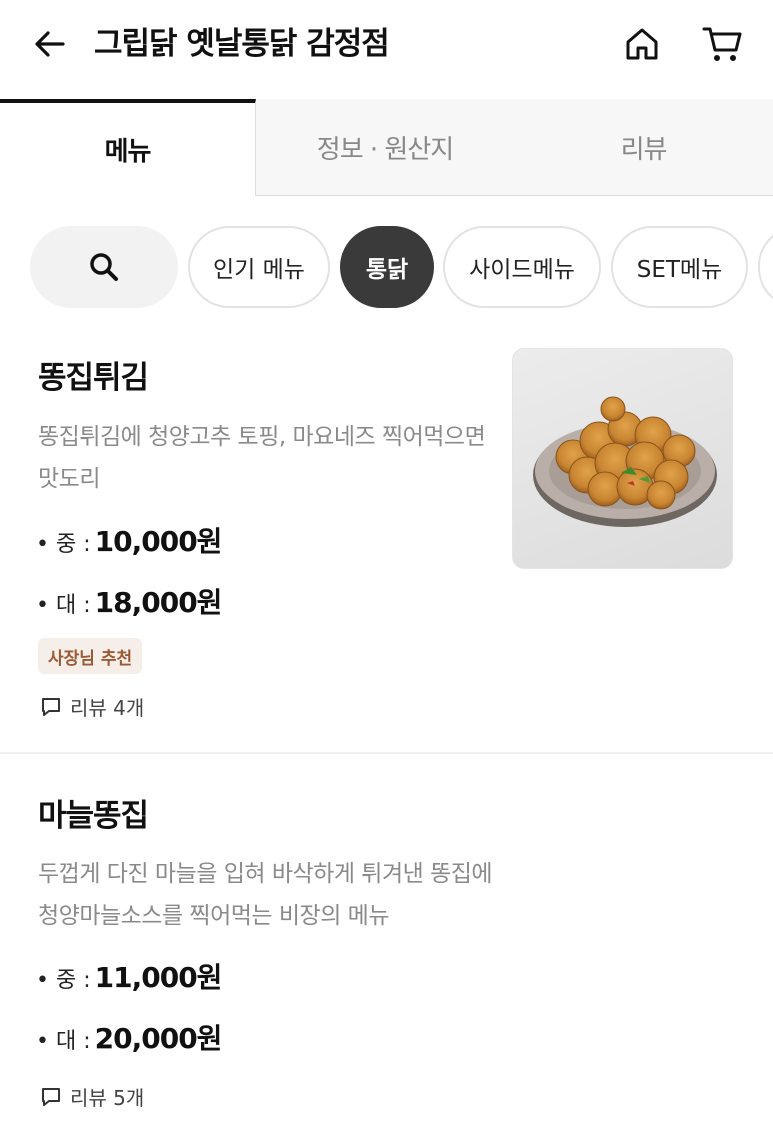  I want to click on home-icon, so click(642, 44).